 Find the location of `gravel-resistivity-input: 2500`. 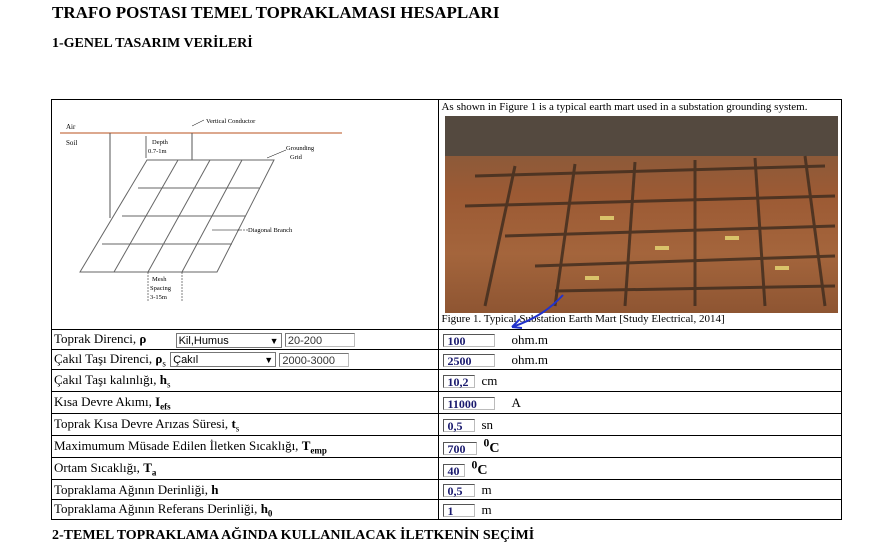

gravel-resistivity-input: 2500 is located at coordinates (469, 361).